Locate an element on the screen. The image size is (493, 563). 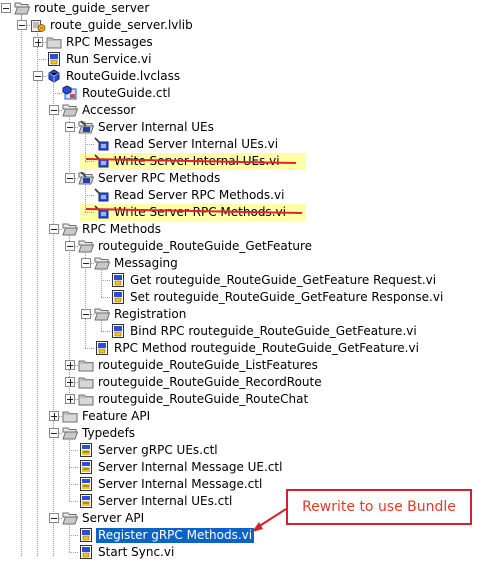
tree-item-label: route_guide_server is located at coordinates (92, 8).